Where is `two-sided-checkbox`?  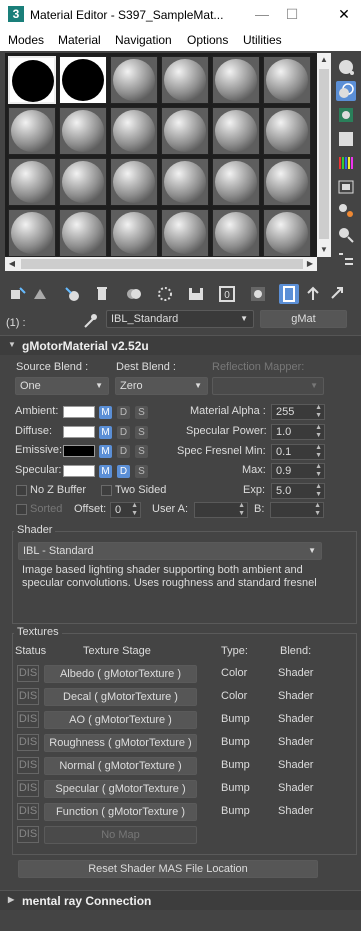
two-sided-checkbox is located at coordinates (106, 490).